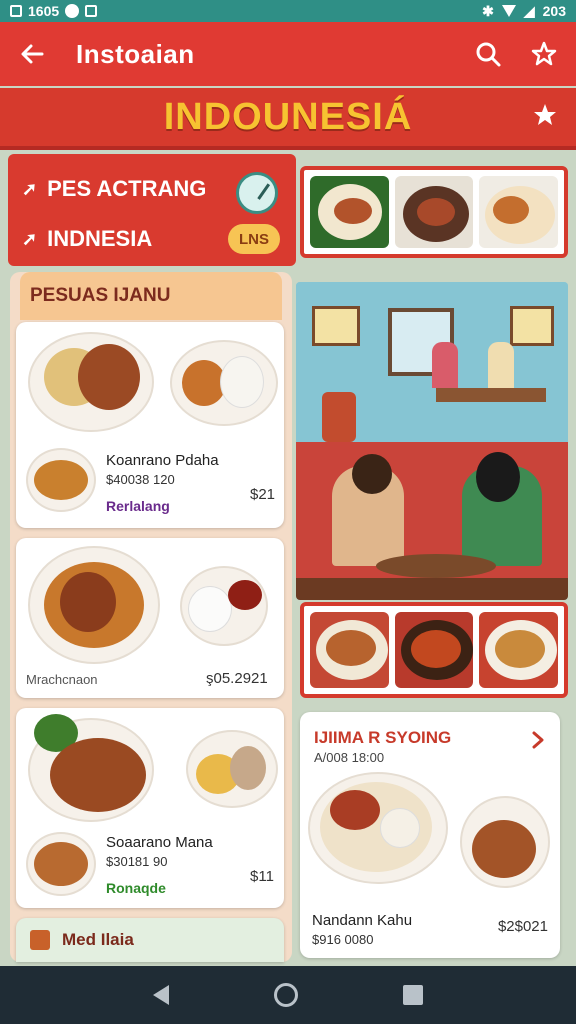 Image resolution: width=576 pixels, height=1024 pixels. What do you see at coordinates (91, 11) in the screenshot?
I see `image-notification-icon` at bounding box center [91, 11].